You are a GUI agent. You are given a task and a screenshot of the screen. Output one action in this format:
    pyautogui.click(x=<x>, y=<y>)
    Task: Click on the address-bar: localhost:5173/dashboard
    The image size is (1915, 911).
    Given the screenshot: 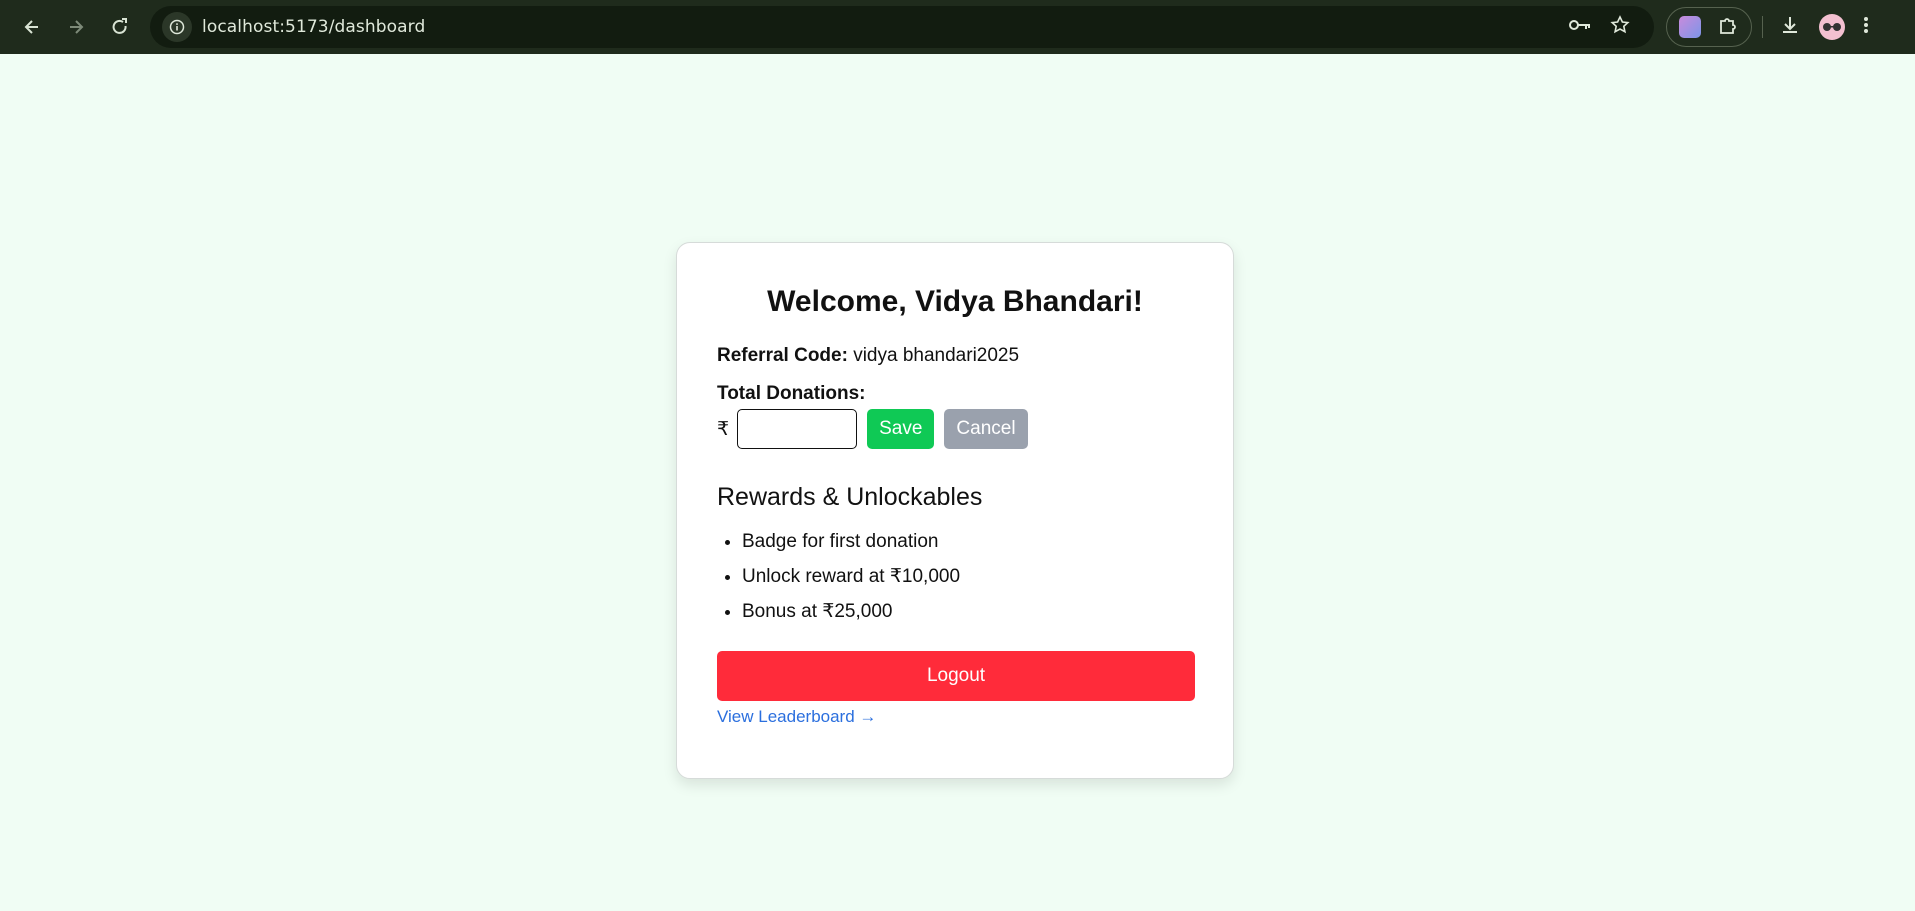 What is the action you would take?
    pyautogui.click(x=902, y=27)
    